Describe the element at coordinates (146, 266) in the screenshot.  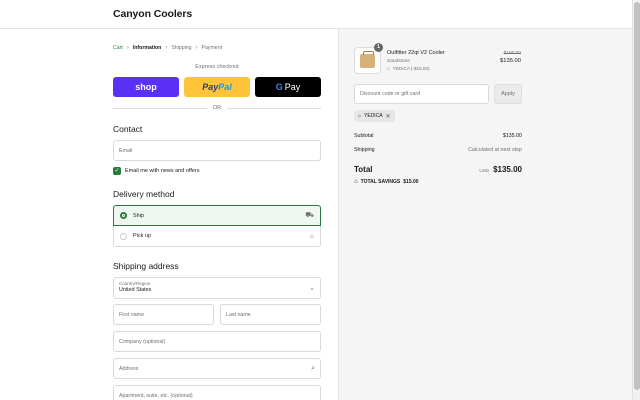
I see `shipping-address-heading: Shipping address` at that location.